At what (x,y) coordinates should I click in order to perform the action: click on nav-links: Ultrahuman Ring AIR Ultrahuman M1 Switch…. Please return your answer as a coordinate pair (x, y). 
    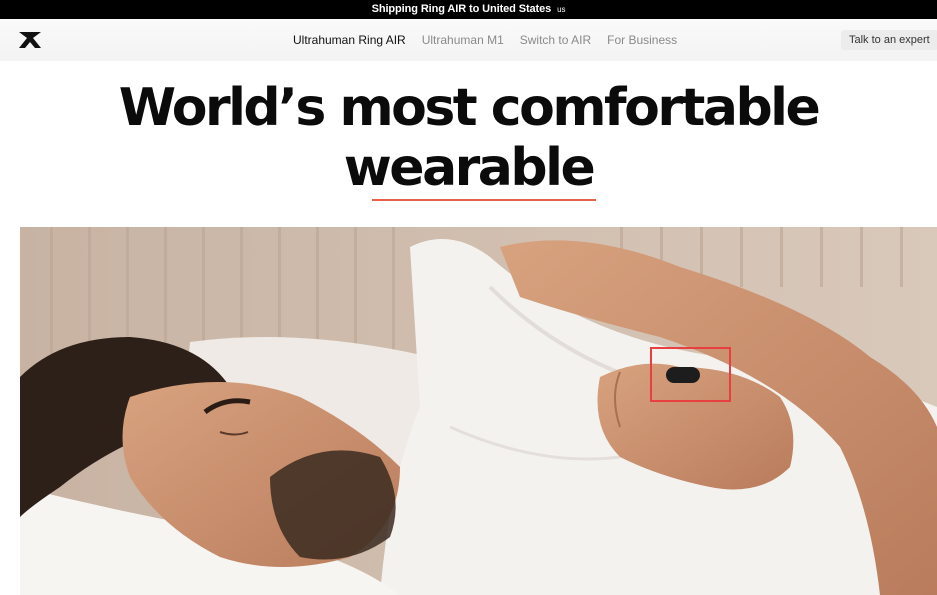
    Looking at the image, I should click on (493, 40).